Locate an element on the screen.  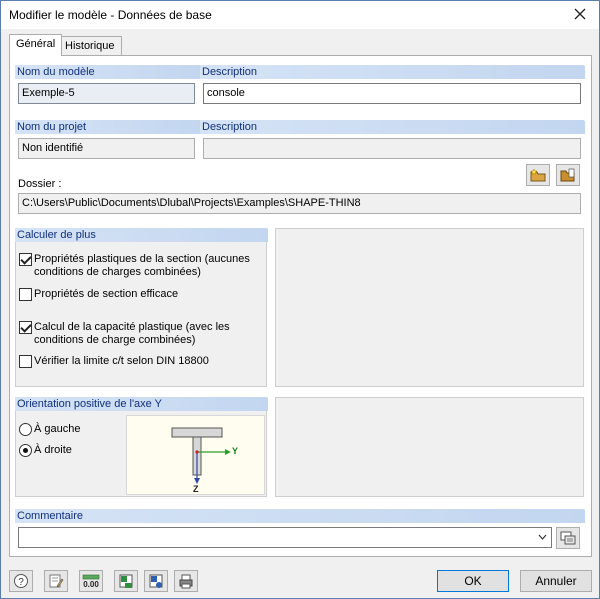
print-icon is located at coordinates (186, 581).